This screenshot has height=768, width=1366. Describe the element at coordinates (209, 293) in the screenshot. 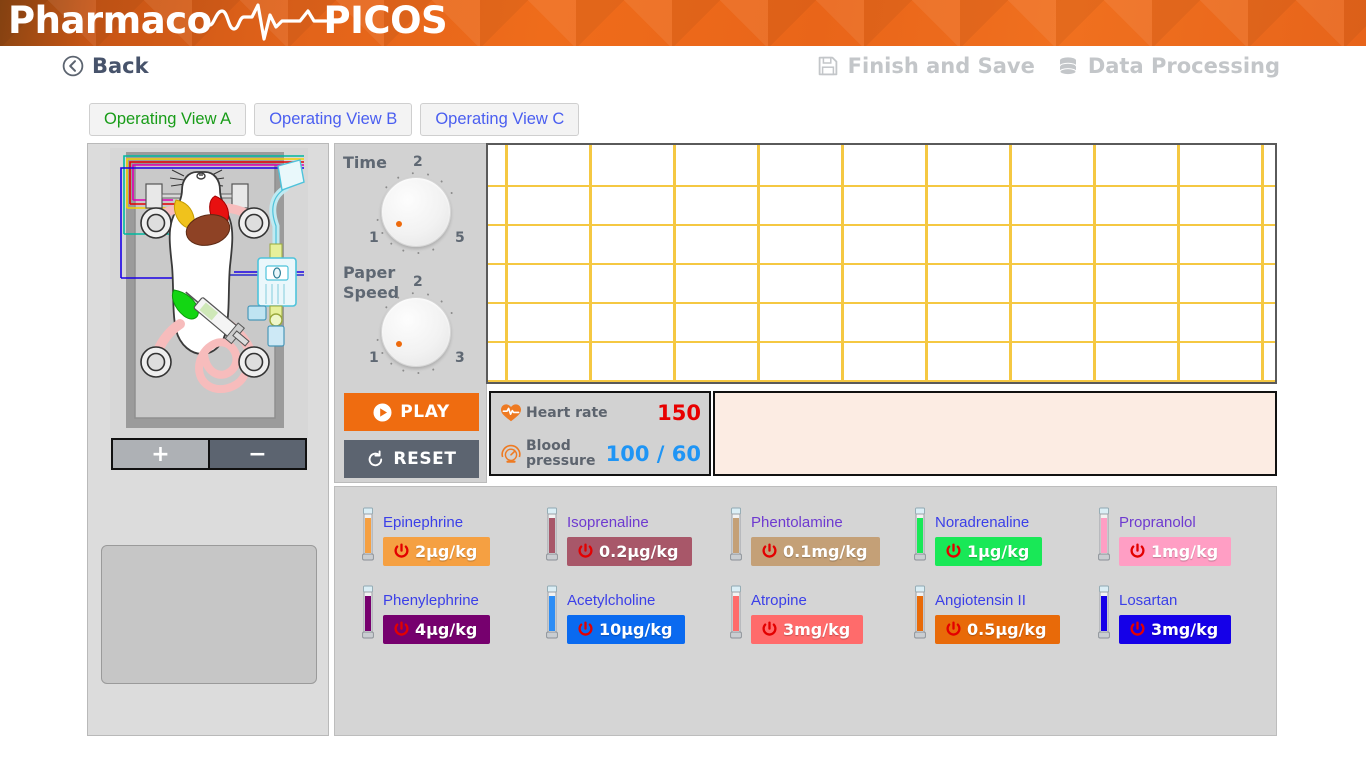

I see `rat-preparation-view` at that location.